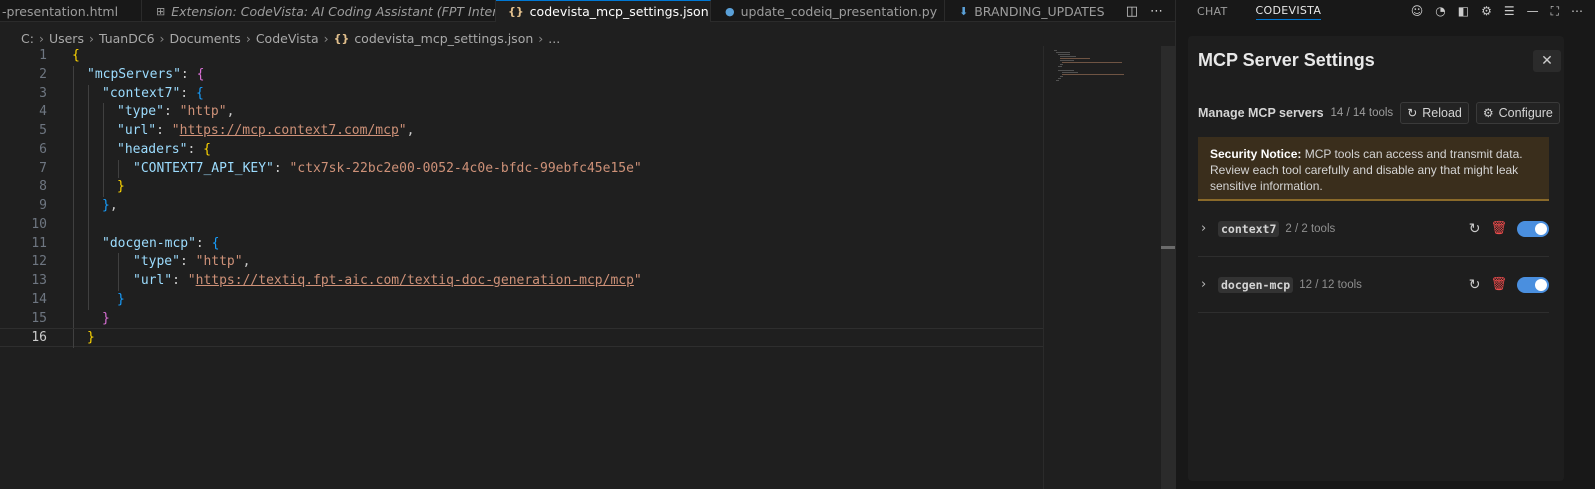 The height and width of the screenshot is (489, 1595). What do you see at coordinates (1144, 11) in the screenshot?
I see `editor-actions: ◫ ⋯` at bounding box center [1144, 11].